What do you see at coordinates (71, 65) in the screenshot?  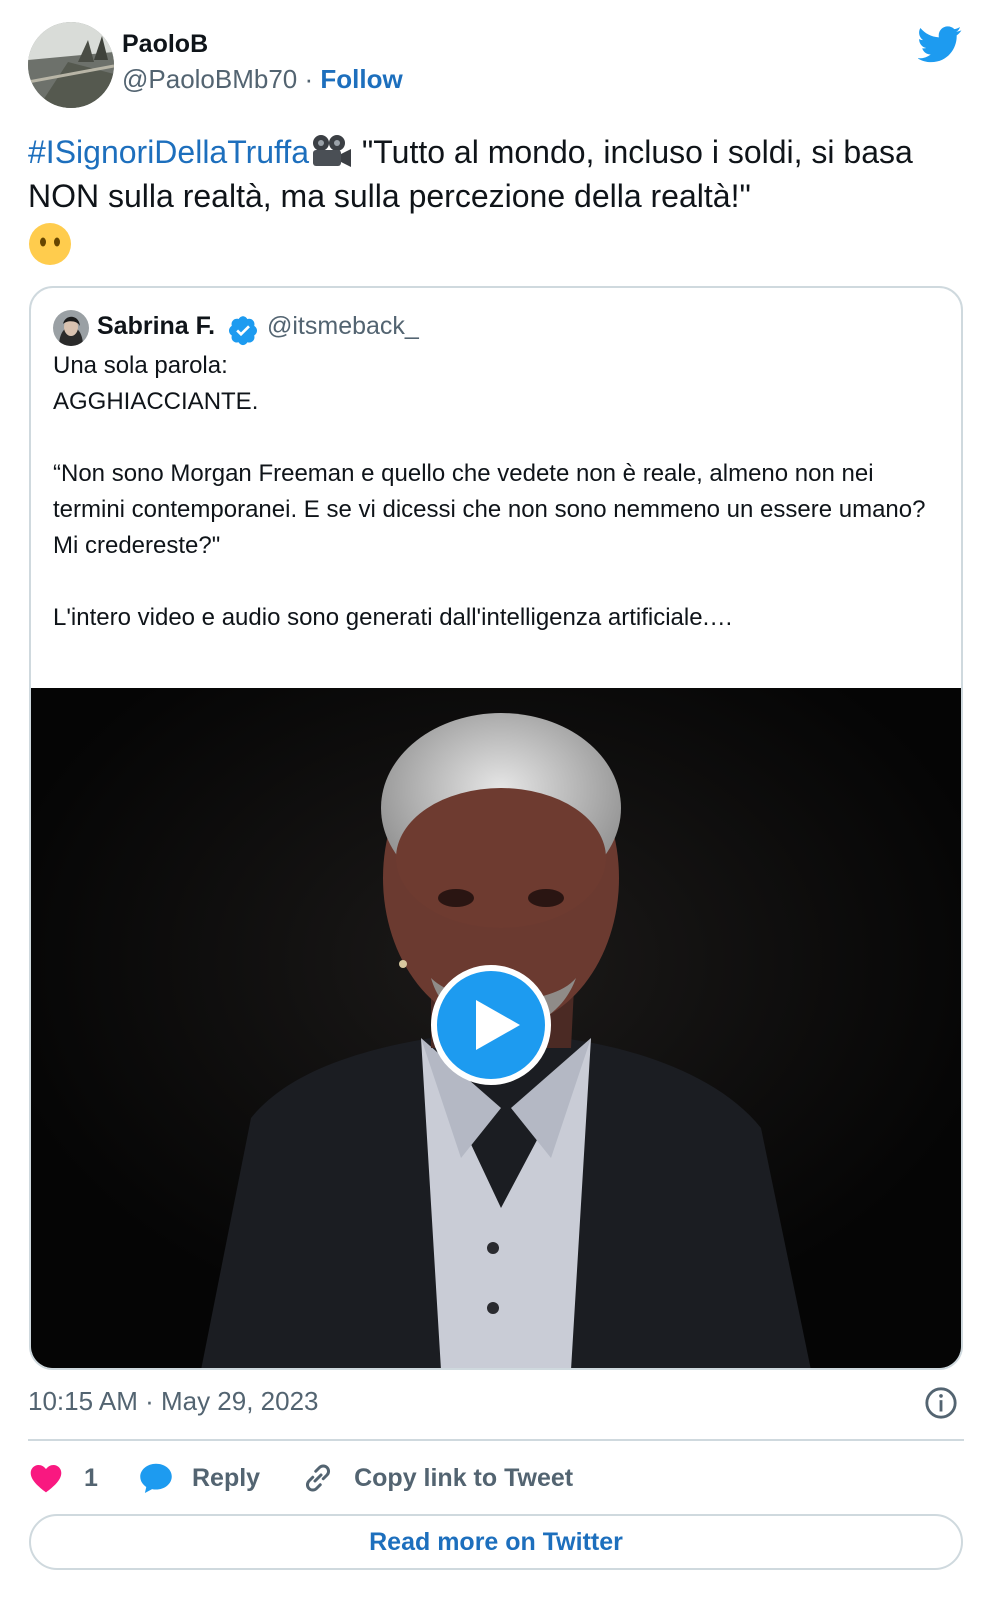 I see `author-avatar` at bounding box center [71, 65].